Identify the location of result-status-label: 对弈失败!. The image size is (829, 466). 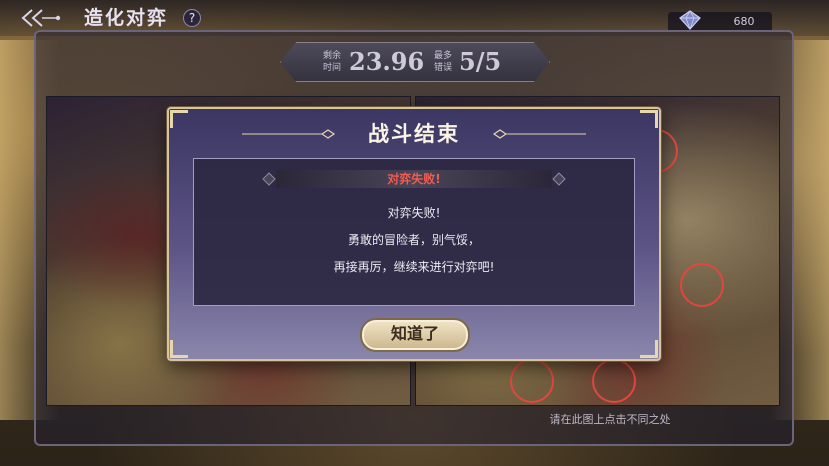
(414, 179).